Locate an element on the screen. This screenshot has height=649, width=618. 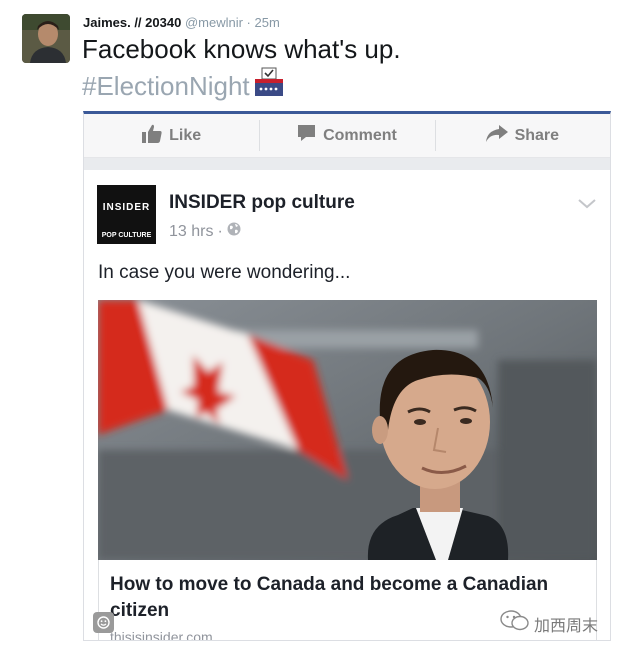
wechat-icon is located at coordinates (515, 623).